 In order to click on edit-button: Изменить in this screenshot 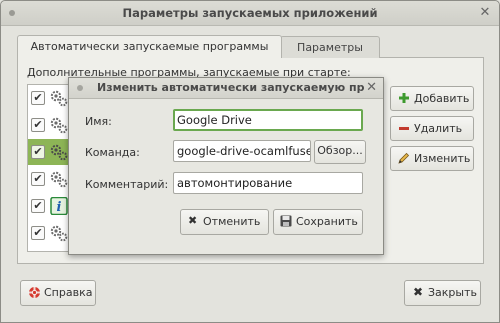, I will do `click(432, 158)`.